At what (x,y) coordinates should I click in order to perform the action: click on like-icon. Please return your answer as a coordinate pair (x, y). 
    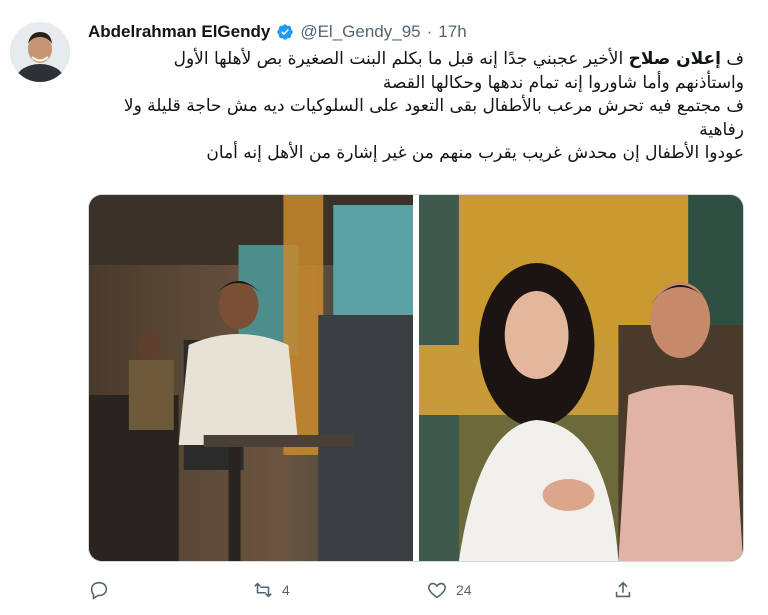
    Looking at the image, I should click on (437, 590).